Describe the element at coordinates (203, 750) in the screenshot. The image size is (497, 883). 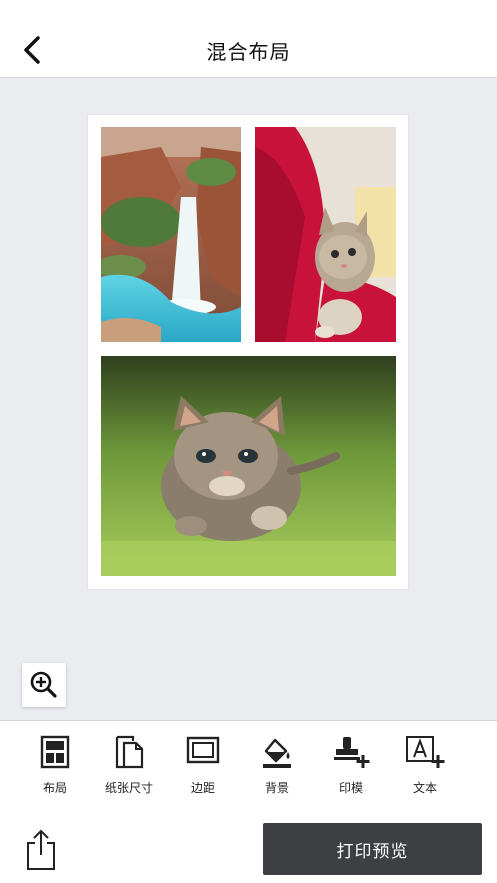
I see `margin-icon` at that location.